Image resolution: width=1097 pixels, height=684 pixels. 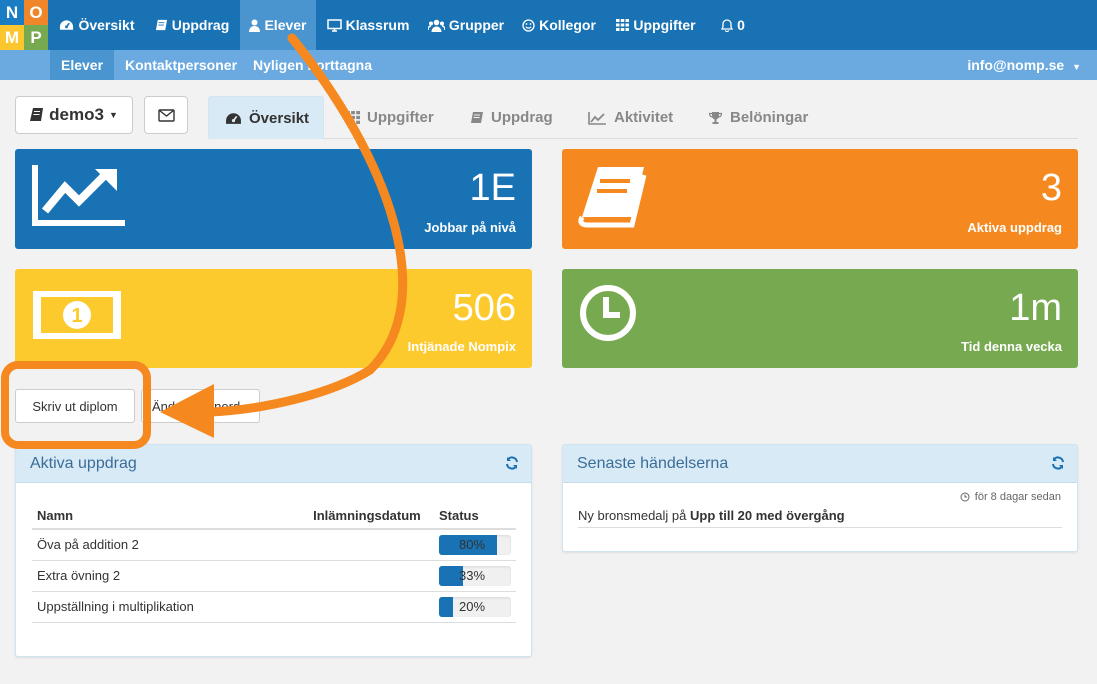 I want to click on nav-item-uppgifter: Uppgifter, so click(x=656, y=25).